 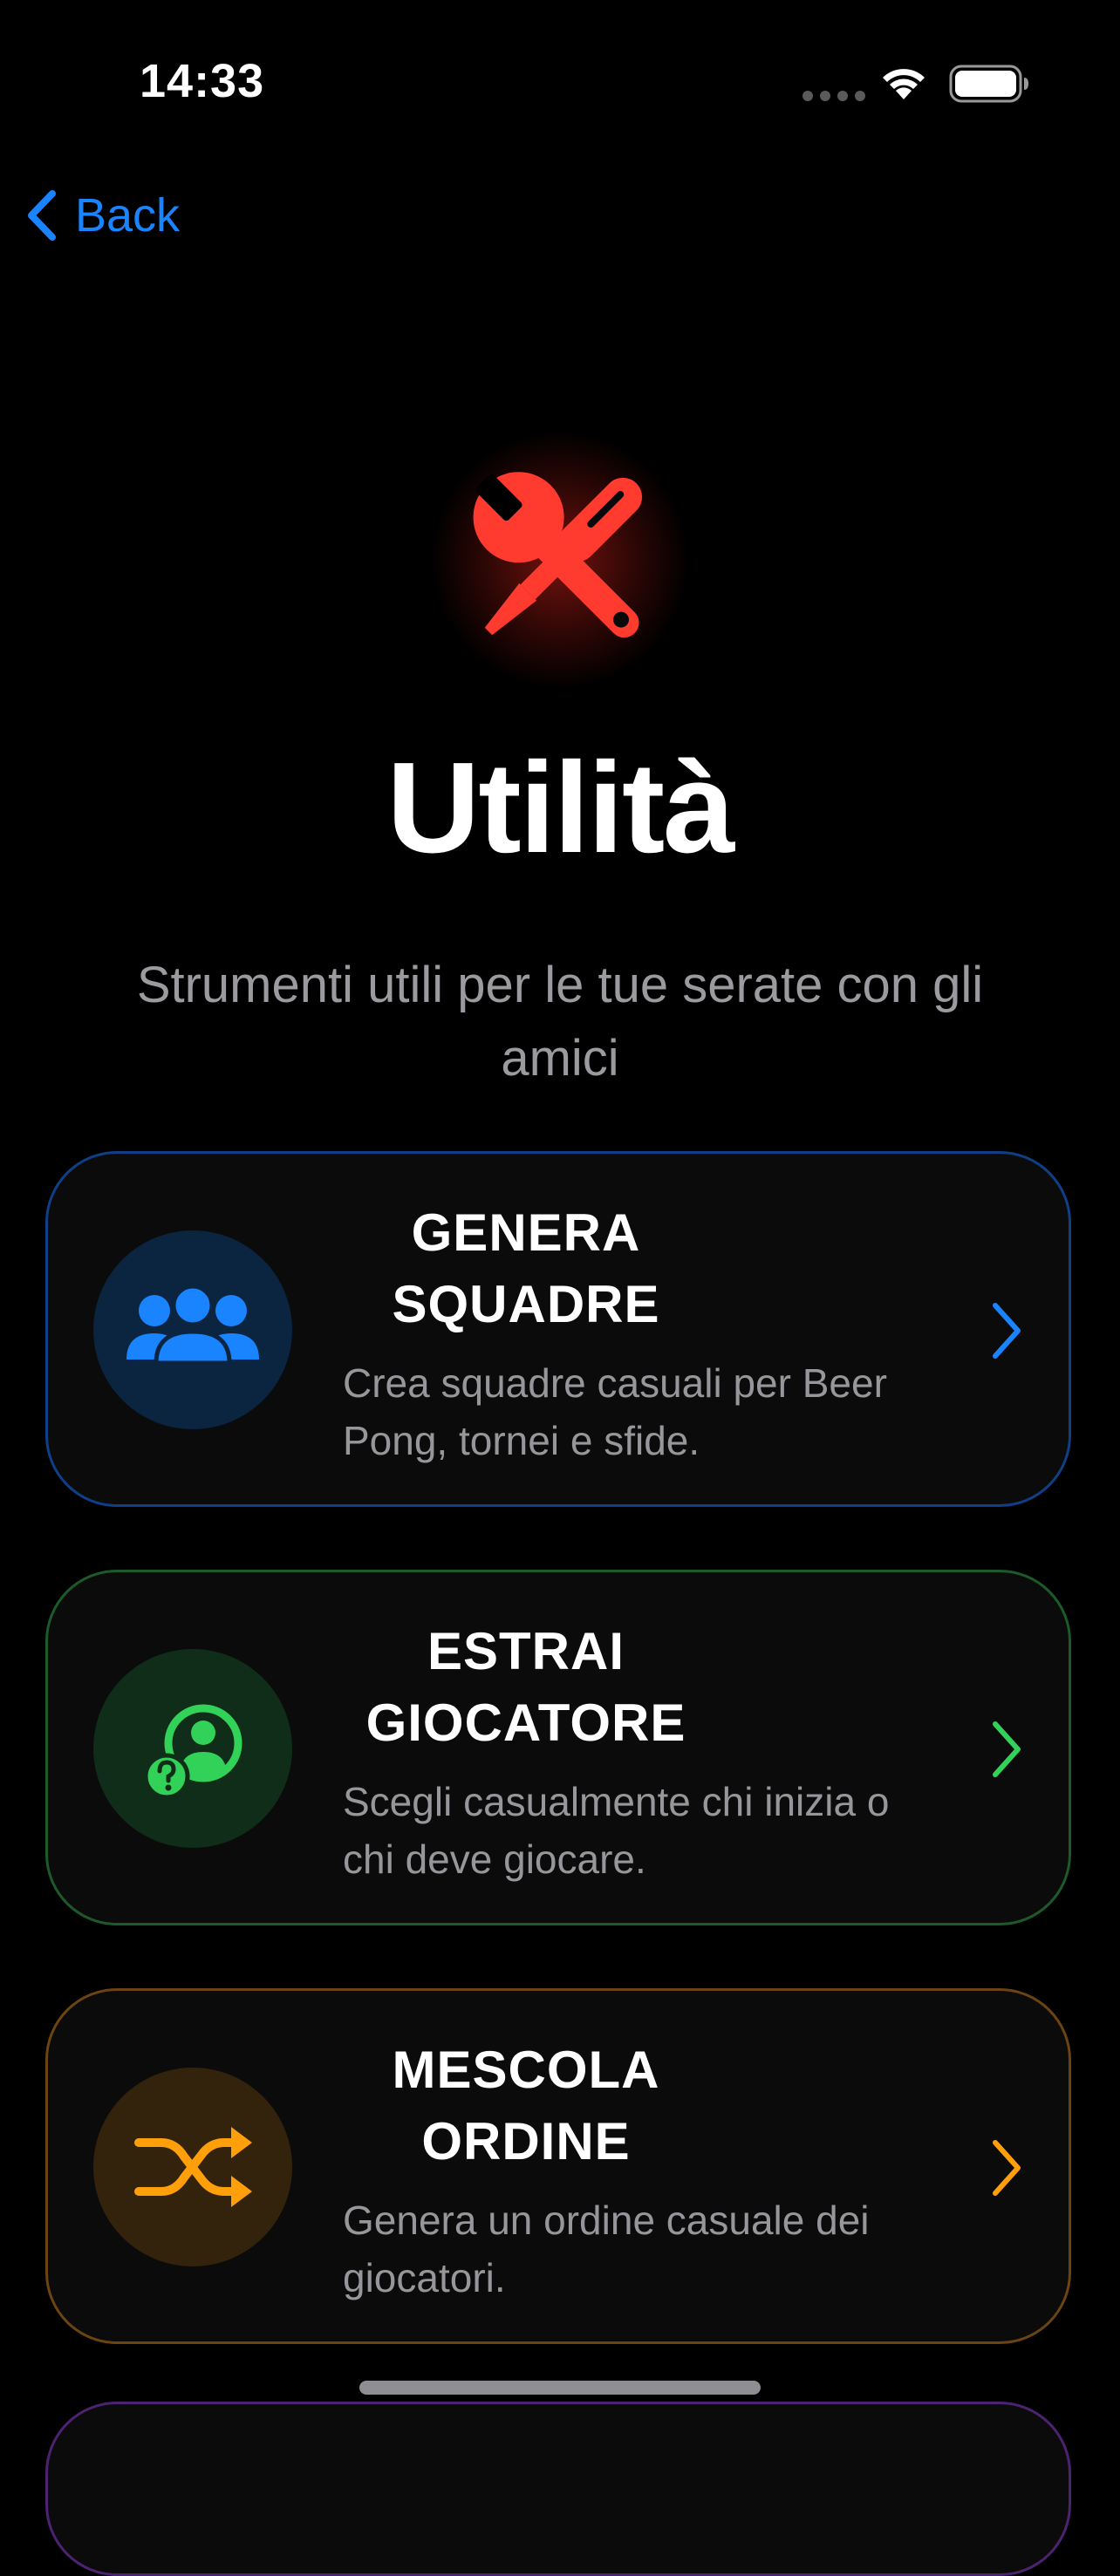 What do you see at coordinates (558, 2489) in the screenshot?
I see `card-partial` at bounding box center [558, 2489].